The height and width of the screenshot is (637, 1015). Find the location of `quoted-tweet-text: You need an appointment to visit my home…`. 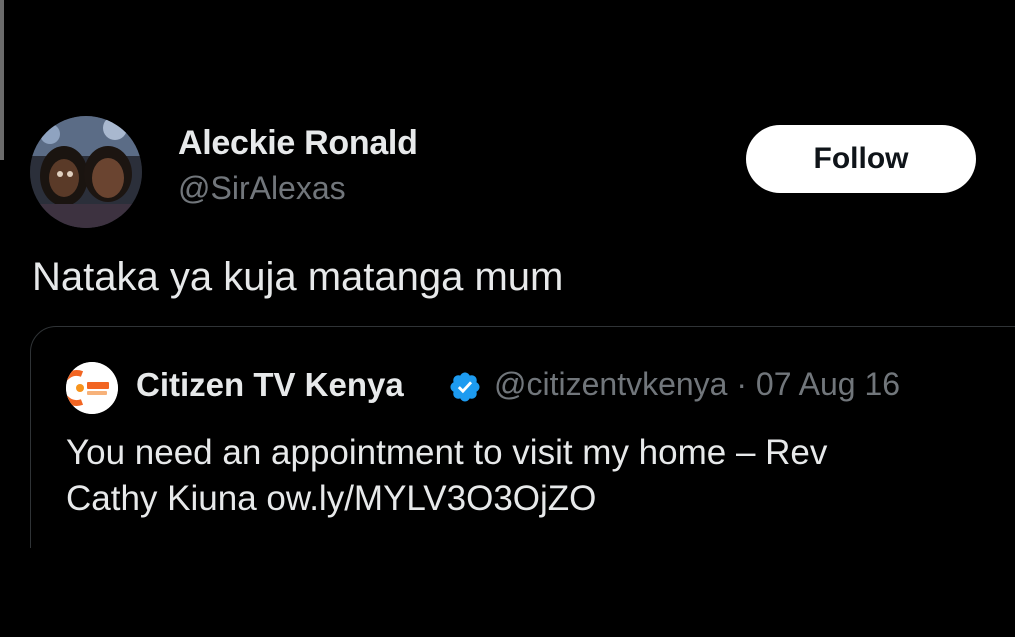

quoted-tweet-text: You need an appointment to visit my home… is located at coordinates (516, 476).